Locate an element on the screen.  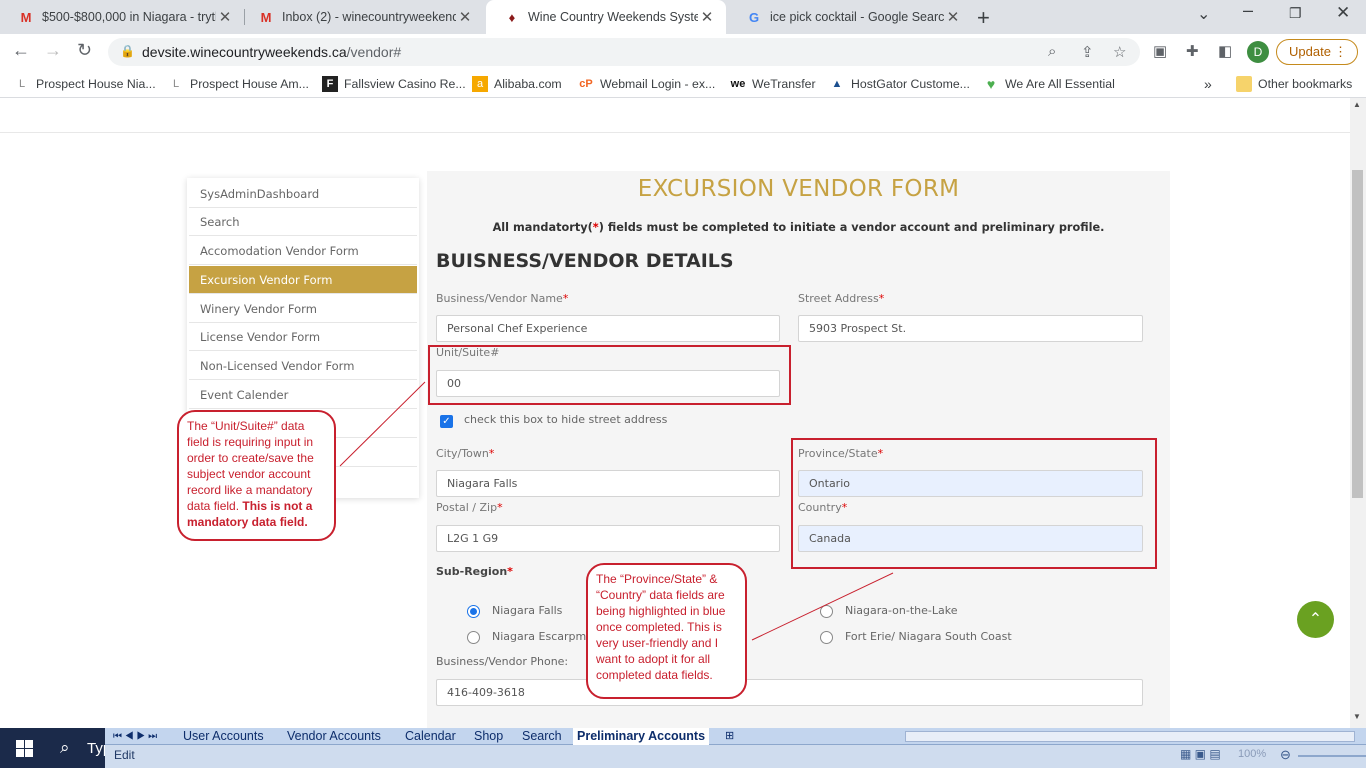
reload-icon: ↻ is located at coordinates (84, 50).